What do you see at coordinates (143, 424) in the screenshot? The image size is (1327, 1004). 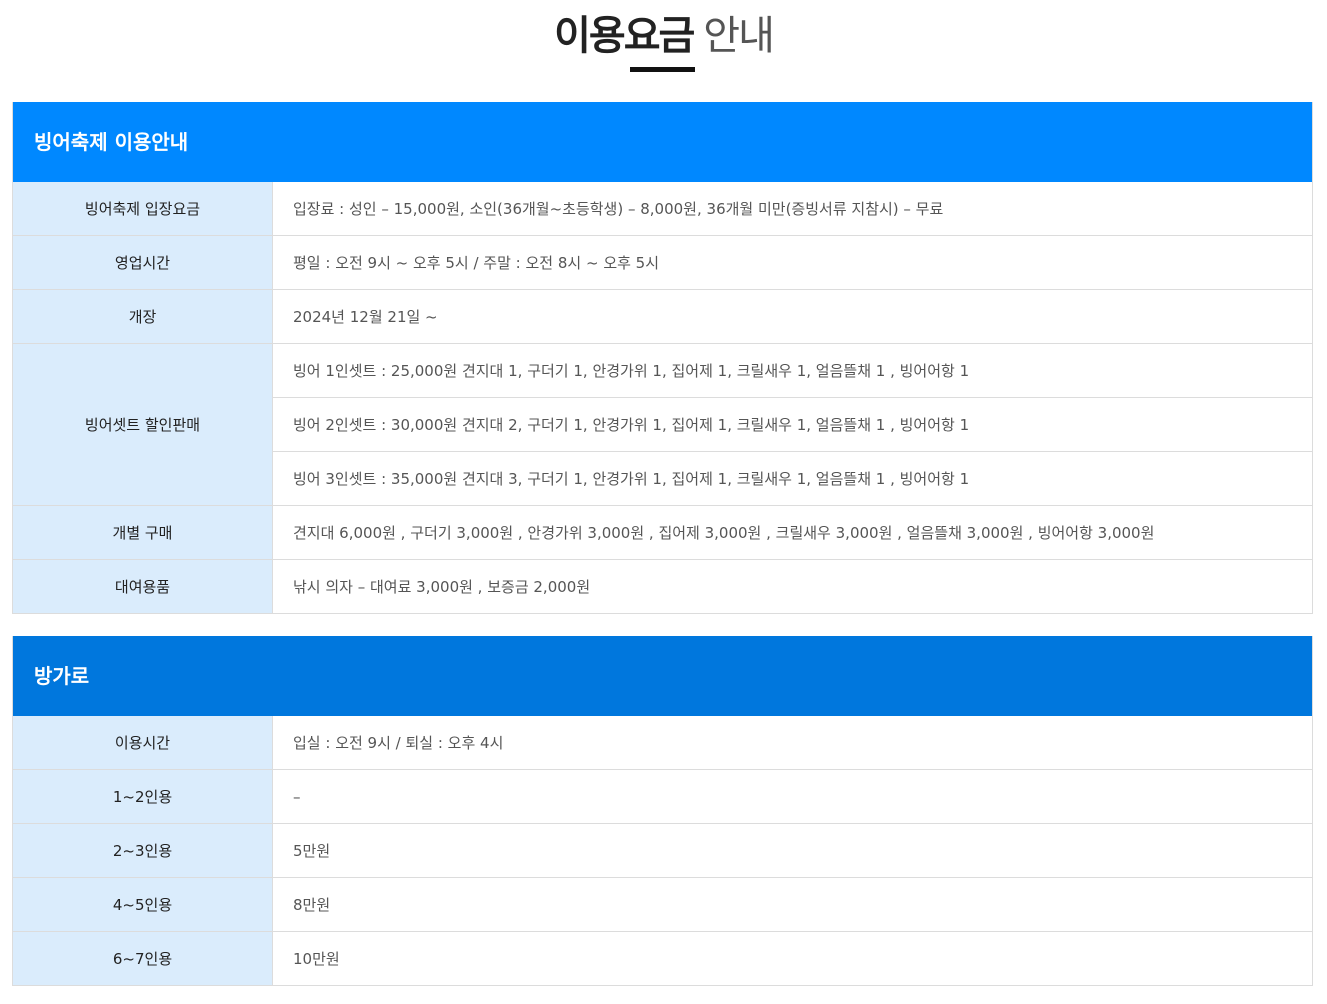 I see `row-label: 빙어셋트 할인판매` at bounding box center [143, 424].